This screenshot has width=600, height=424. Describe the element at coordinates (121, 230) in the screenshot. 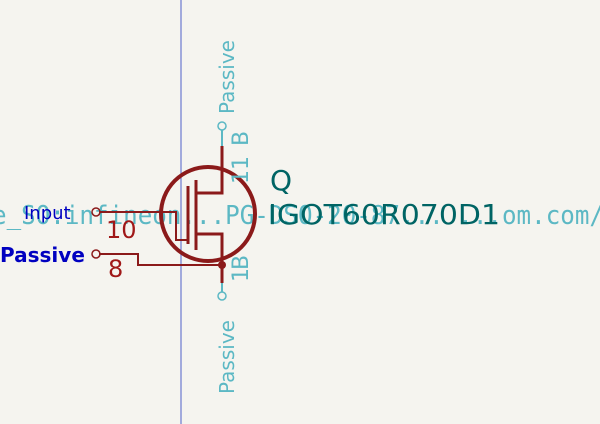

I see `gate-pin-number: 10` at that location.